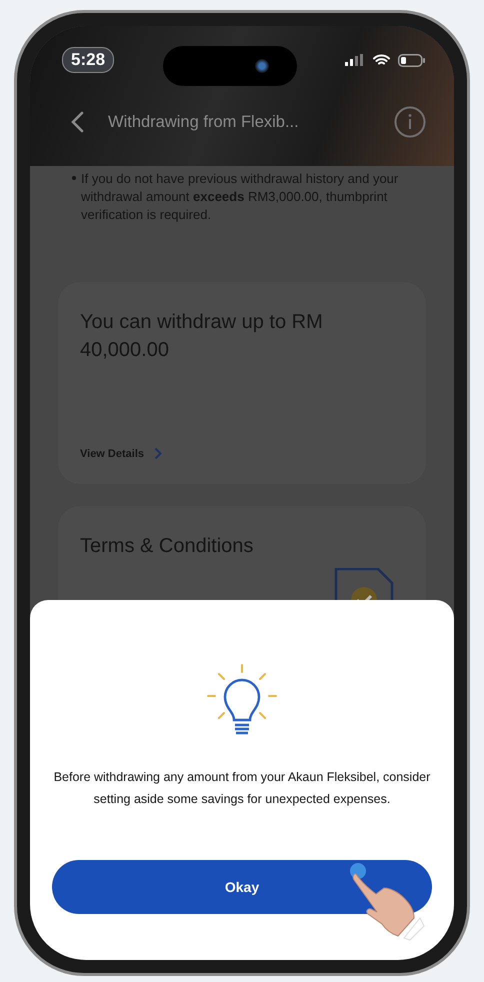  I want to click on info-icon, so click(410, 122).